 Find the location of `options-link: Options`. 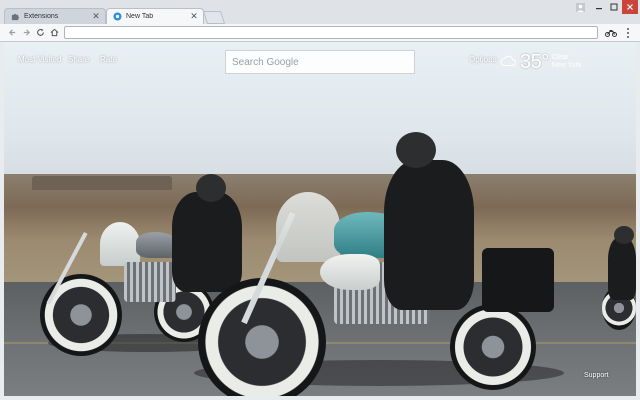

options-link: Options is located at coordinates (483, 59).